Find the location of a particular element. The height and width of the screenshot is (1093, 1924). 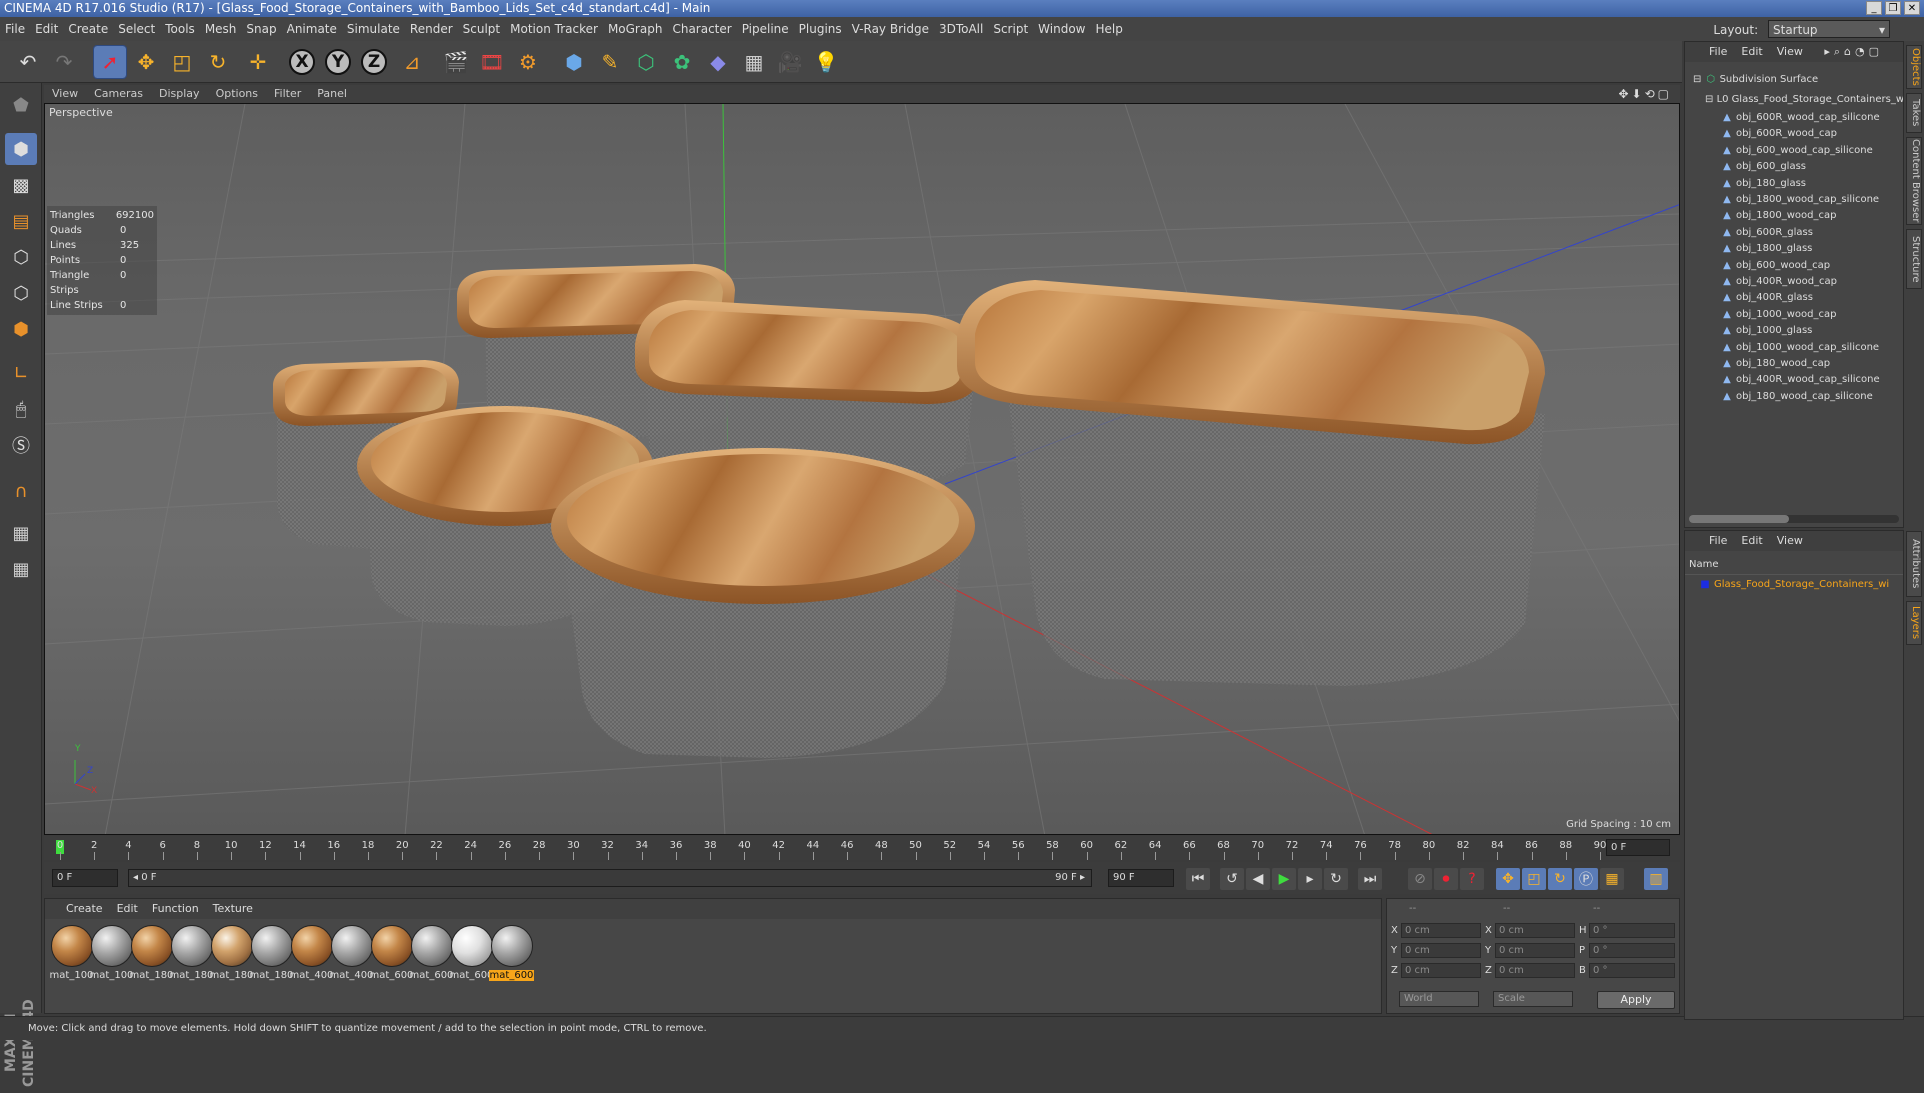

menu-sculpt: Sculpt is located at coordinates (481, 29).